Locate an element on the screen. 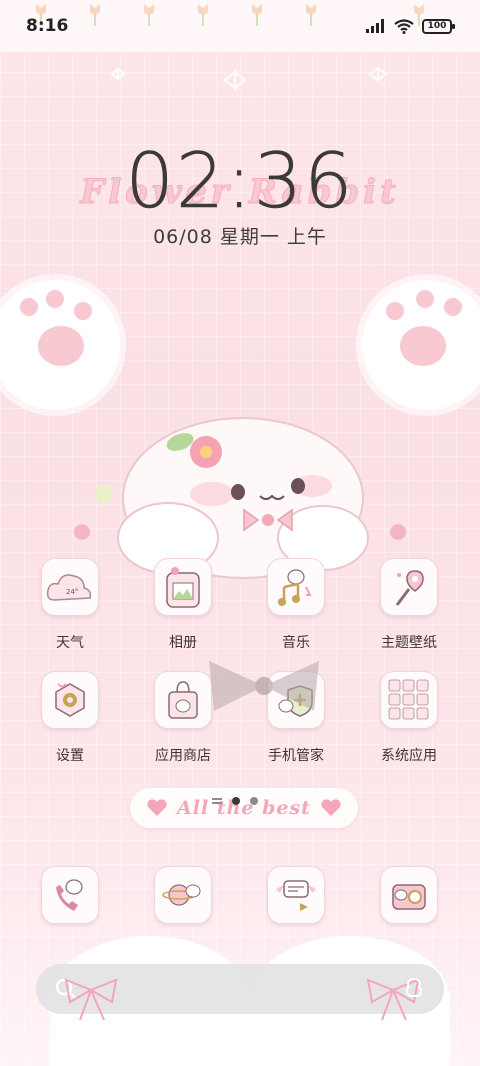  app-system-apps: 系统应用 is located at coordinates (409, 718).